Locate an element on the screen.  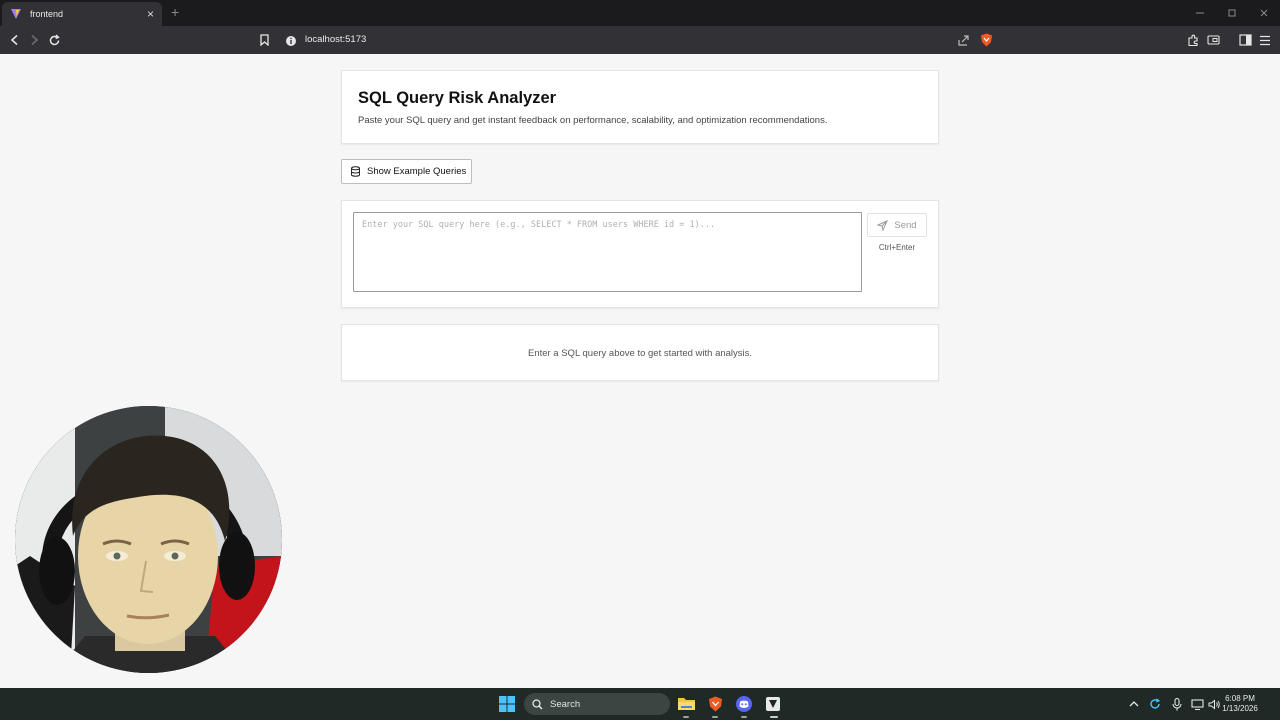
microphone-icon is located at coordinates (1177, 704).